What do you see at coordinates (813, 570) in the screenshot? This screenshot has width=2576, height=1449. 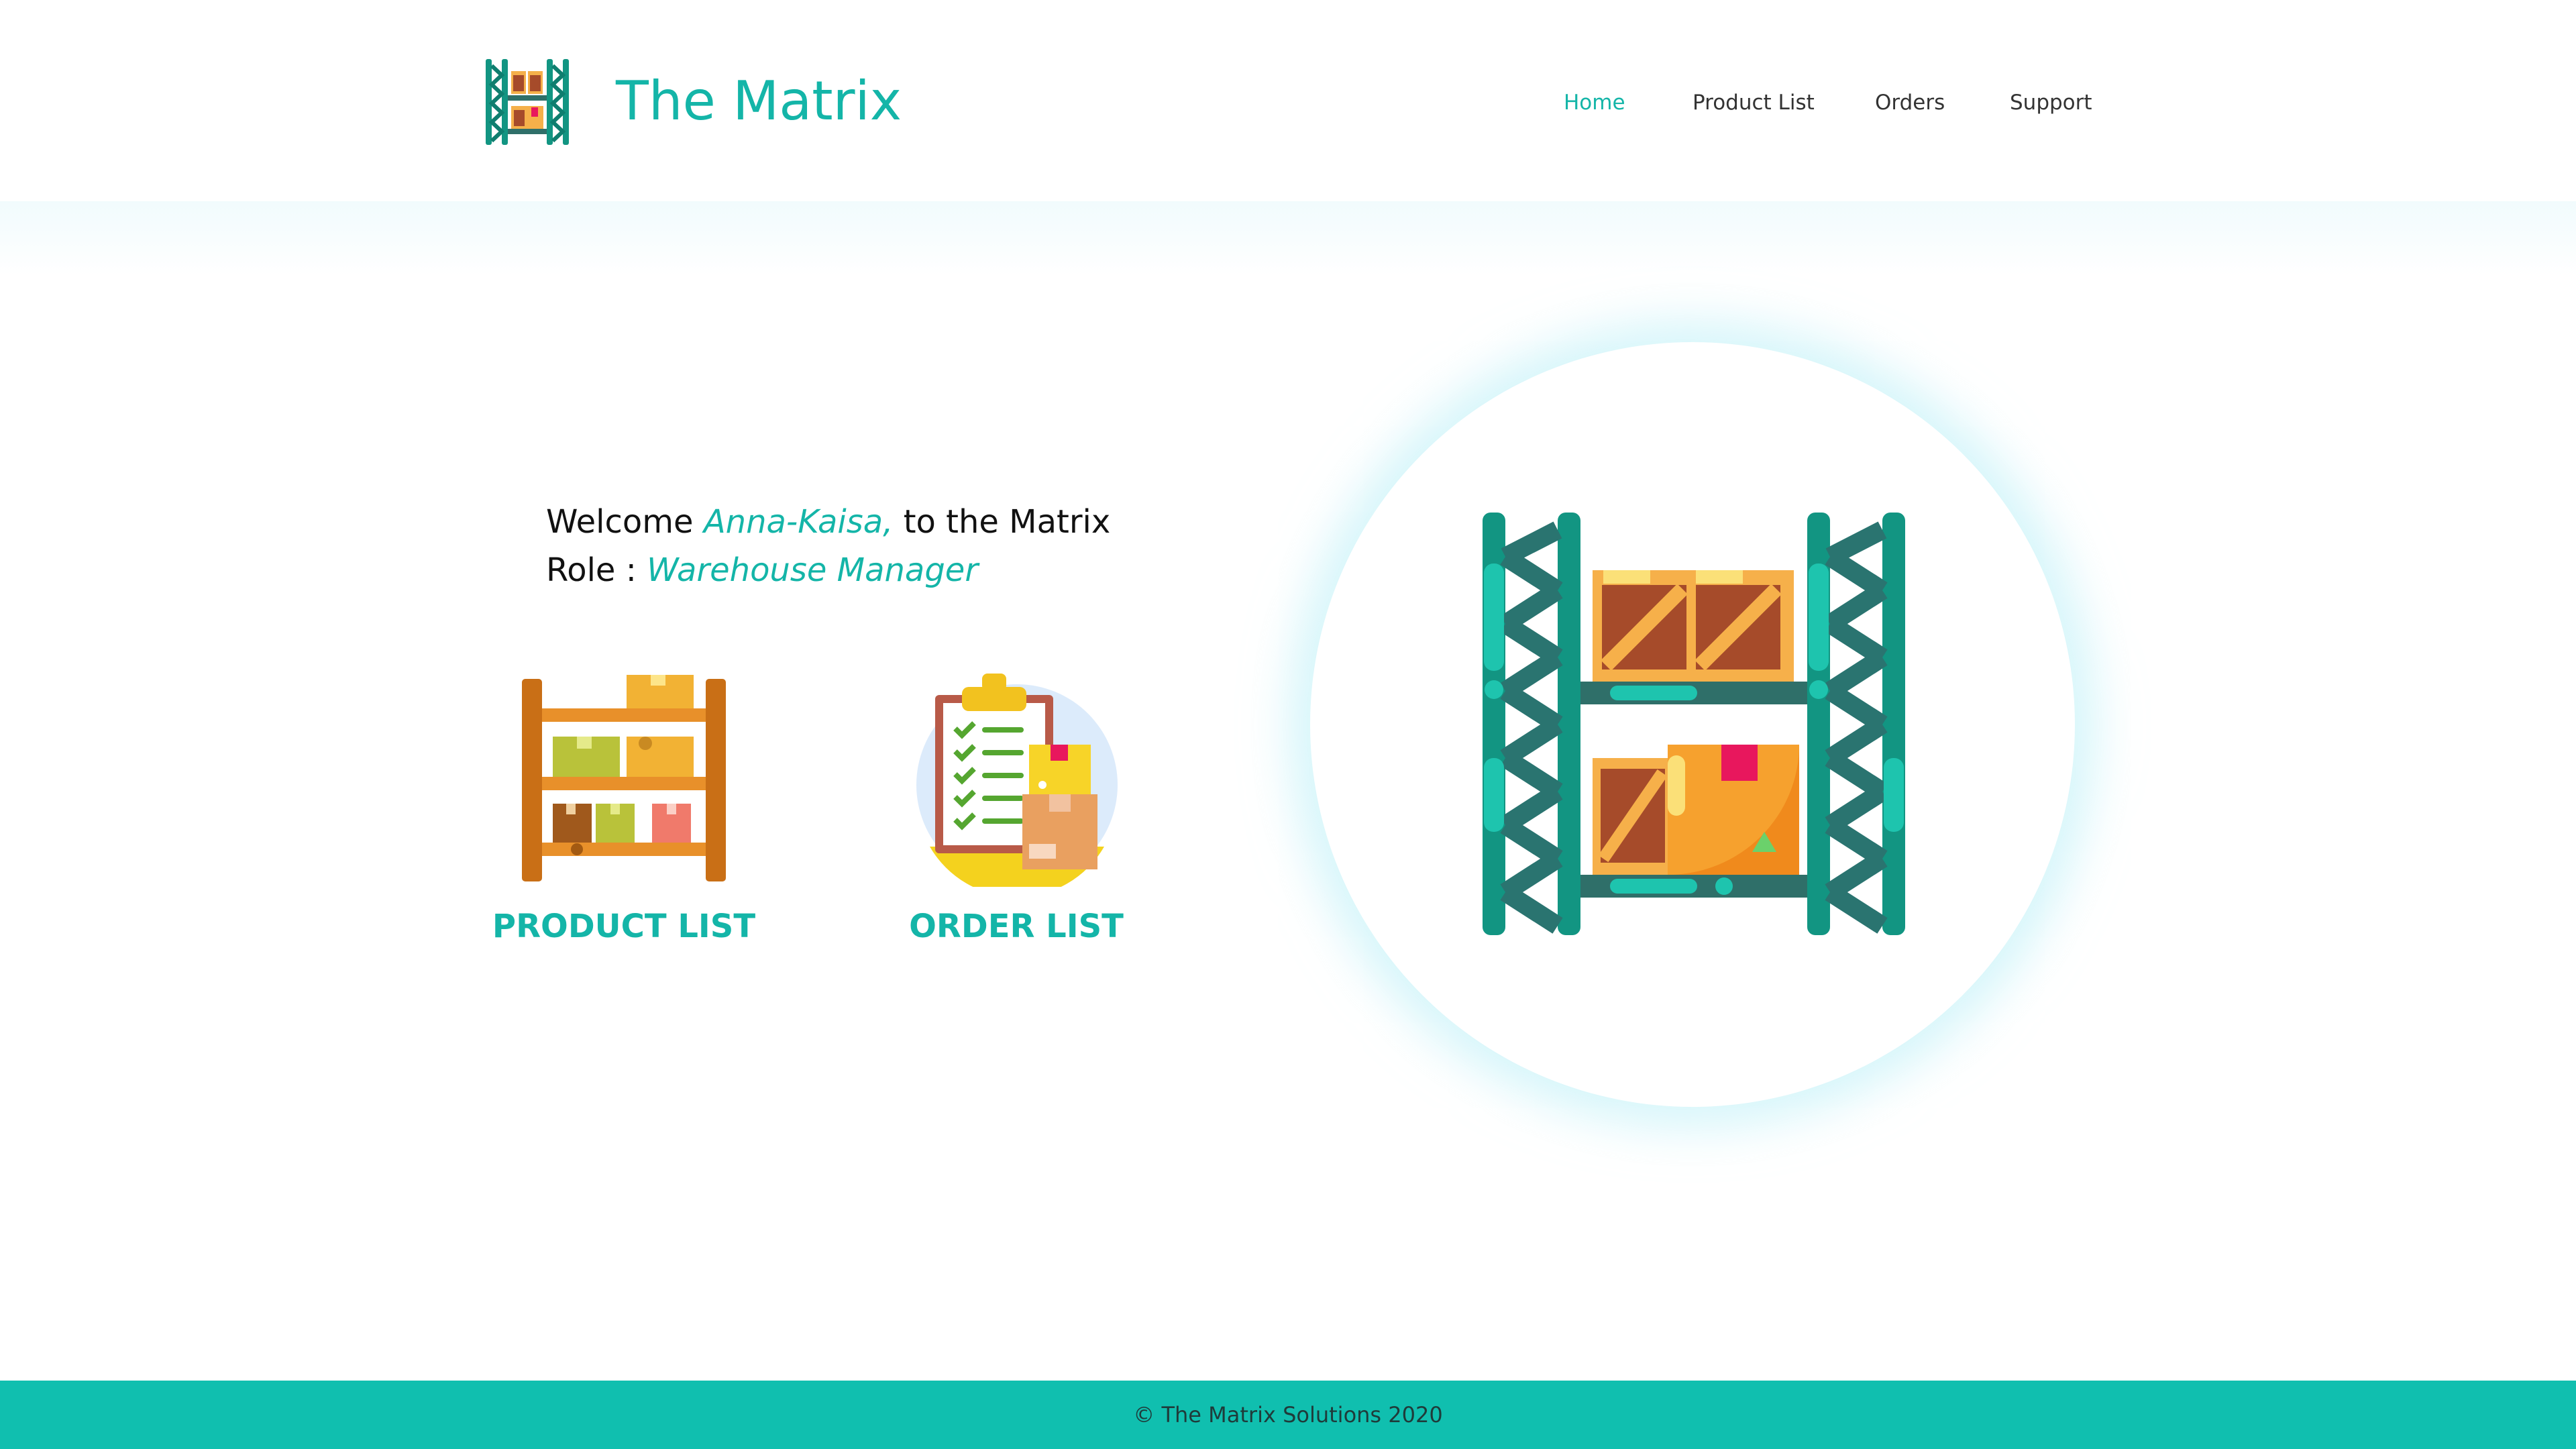 I see `user-role: Warehouse Manager` at bounding box center [813, 570].